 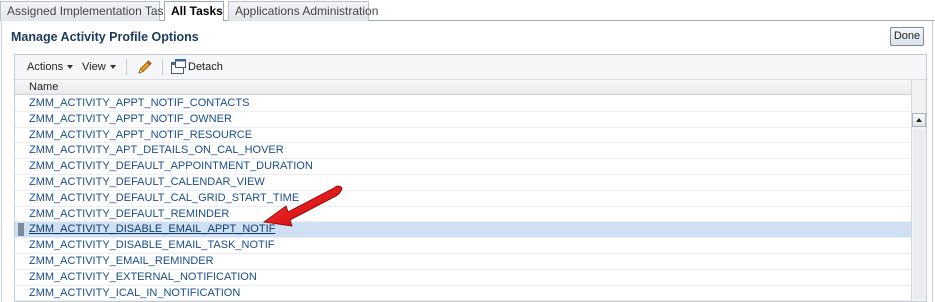 I want to click on table-row: ZMM_ACTIVITY_APPT_NOTIF_RESOURCE, so click(x=463, y=136).